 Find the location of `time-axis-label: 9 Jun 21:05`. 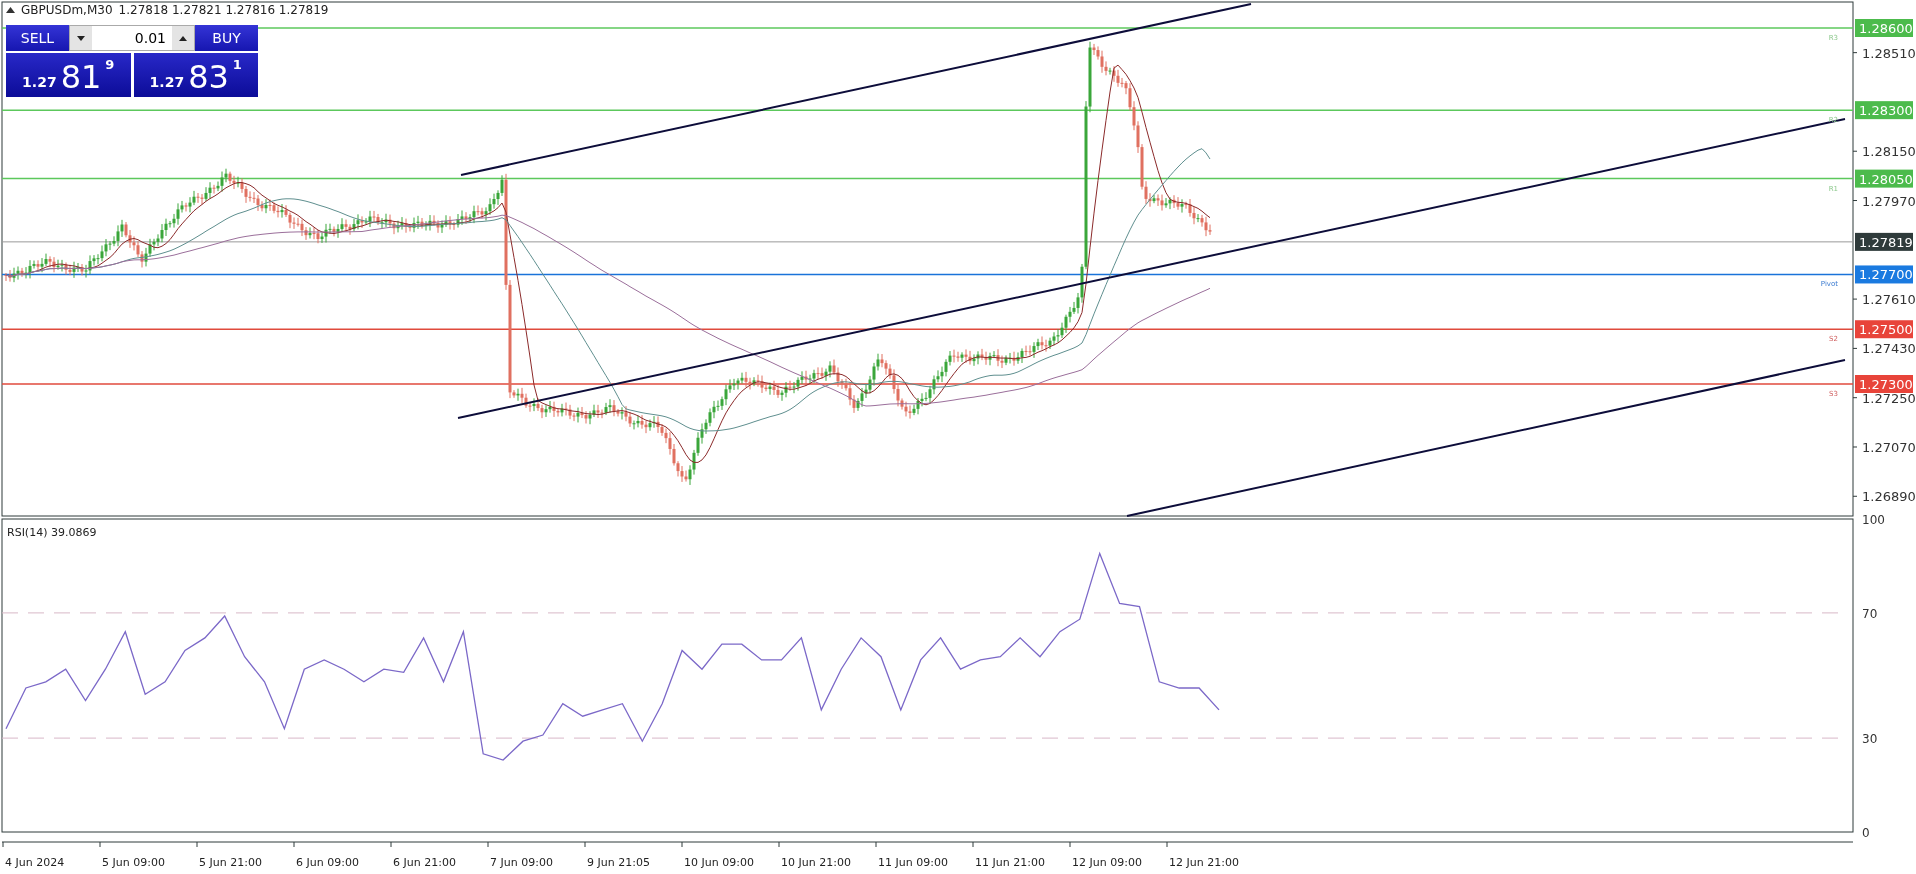

time-axis-label: 9 Jun 21:05 is located at coordinates (618, 862).